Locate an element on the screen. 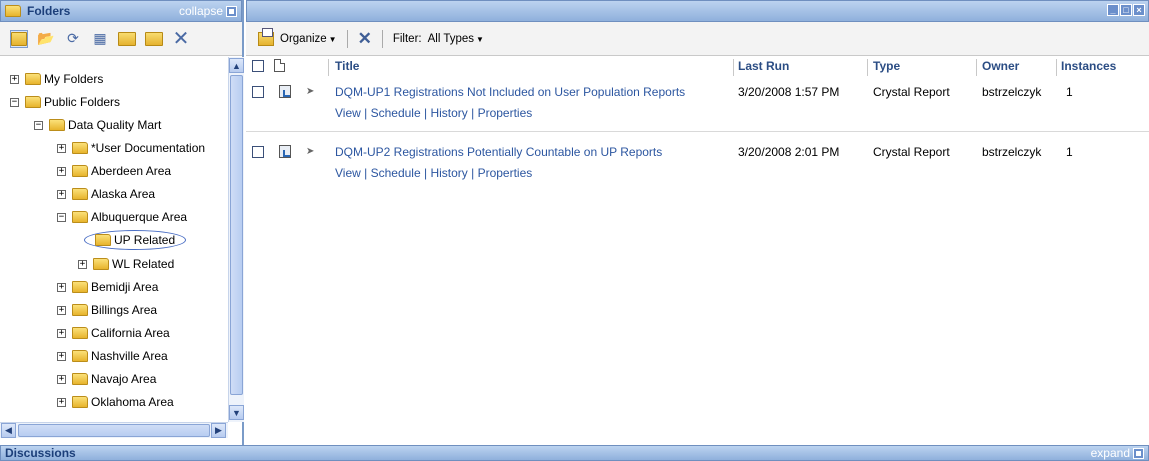  tree-node-billings-area: + Billings Area is located at coordinates (107, 310).